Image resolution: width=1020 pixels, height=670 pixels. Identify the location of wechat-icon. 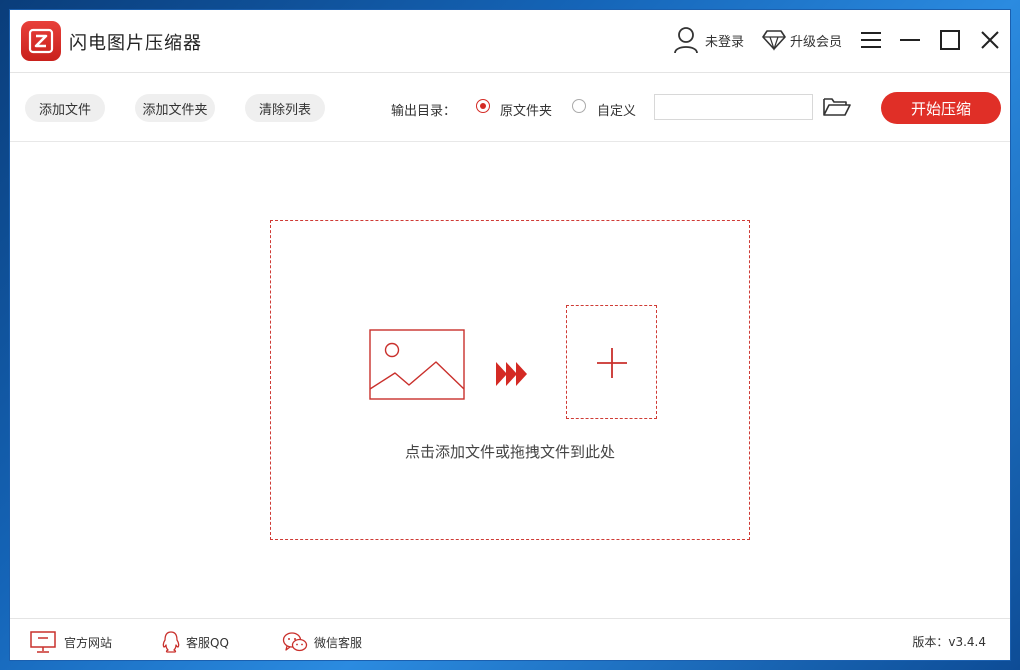
(295, 642).